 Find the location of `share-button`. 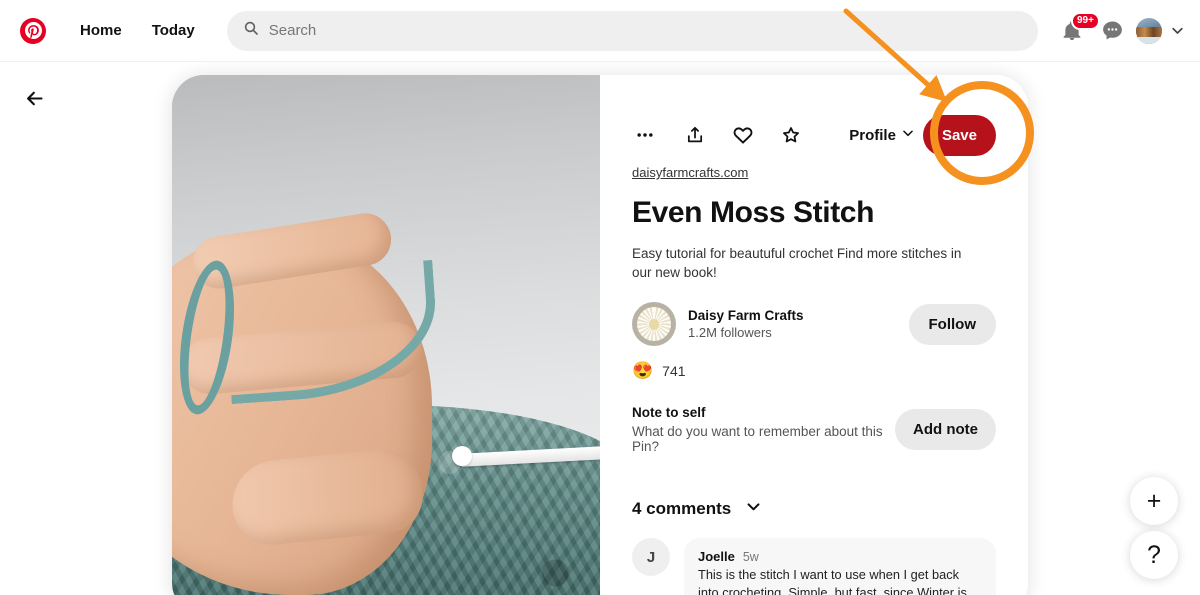

share-button is located at coordinates (695, 135).